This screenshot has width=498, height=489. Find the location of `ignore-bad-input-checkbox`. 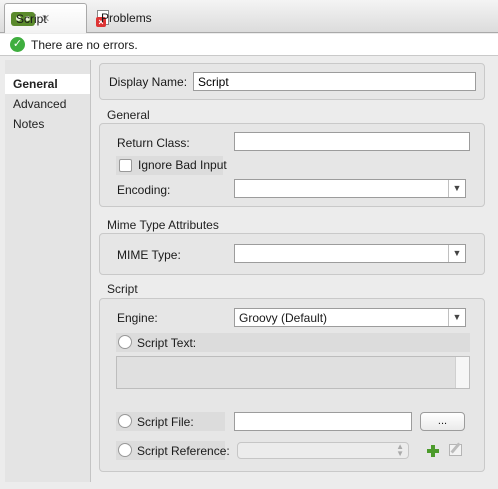

ignore-bad-input-checkbox is located at coordinates (125, 165).